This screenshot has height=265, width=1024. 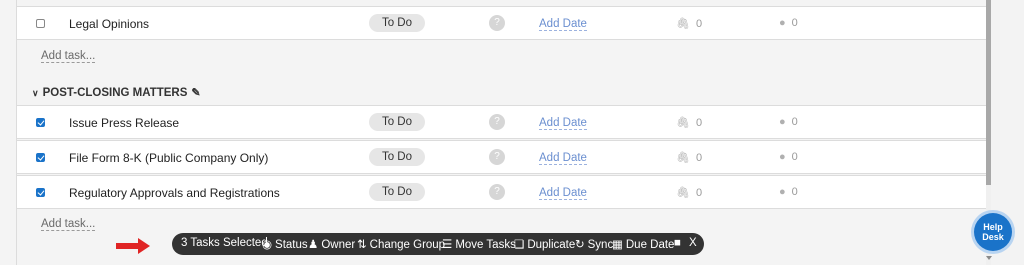 What do you see at coordinates (195, 92) in the screenshot?
I see `pencil-icon: ✎` at bounding box center [195, 92].